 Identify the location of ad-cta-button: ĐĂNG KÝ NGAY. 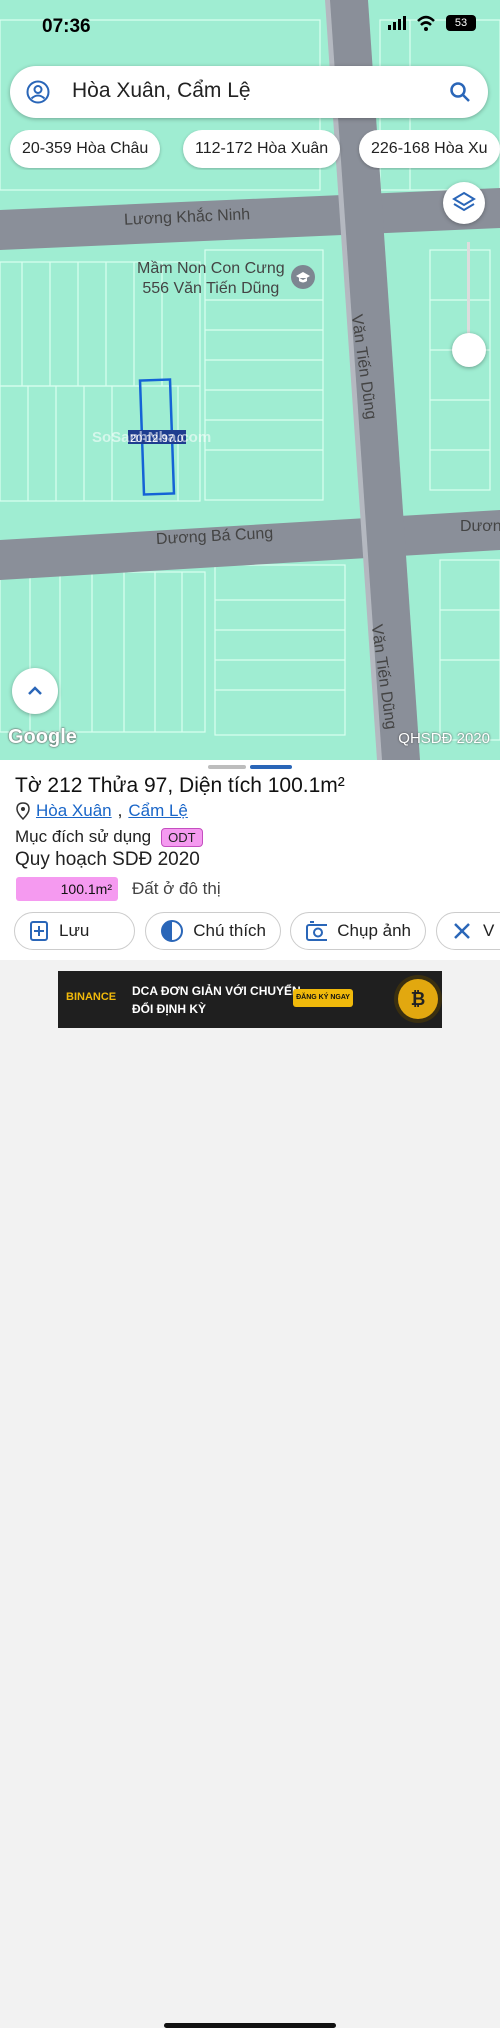
(323, 998).